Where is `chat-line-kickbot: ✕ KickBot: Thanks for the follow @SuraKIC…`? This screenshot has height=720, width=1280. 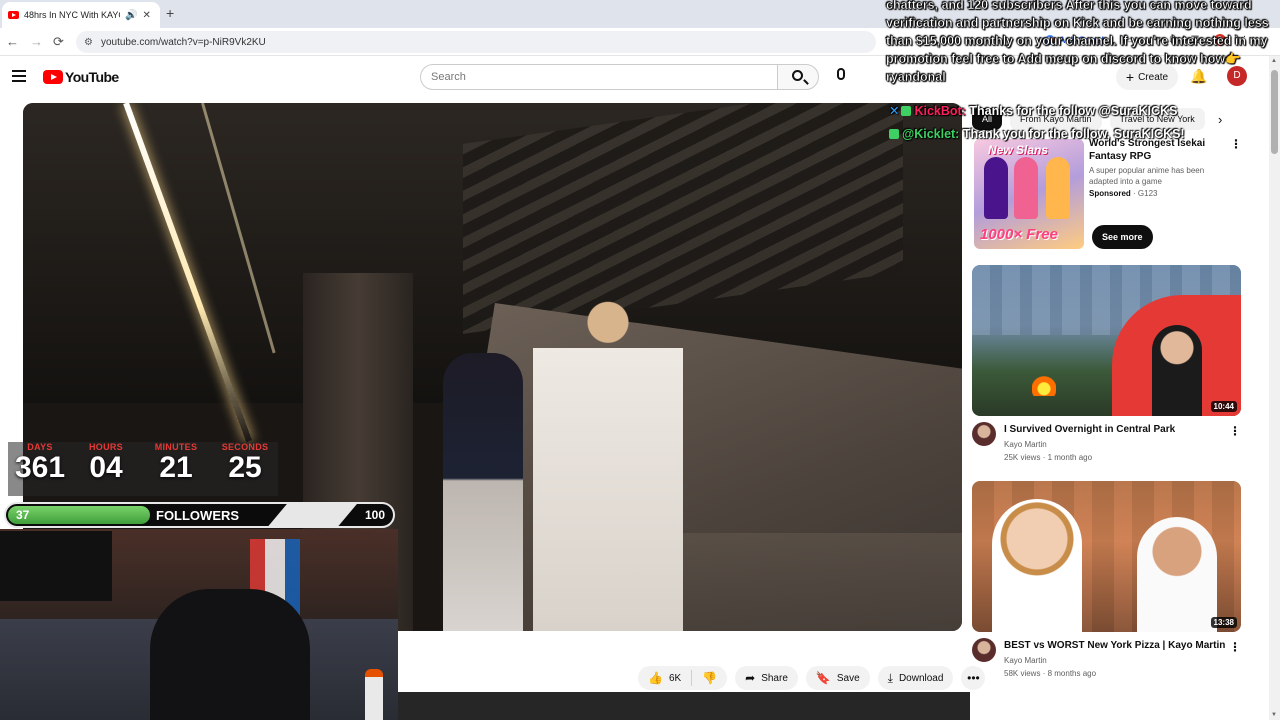
chat-line-kickbot: ✕ KickBot: Thanks for the follow @SuraKIC… is located at coordinates (1033, 110).